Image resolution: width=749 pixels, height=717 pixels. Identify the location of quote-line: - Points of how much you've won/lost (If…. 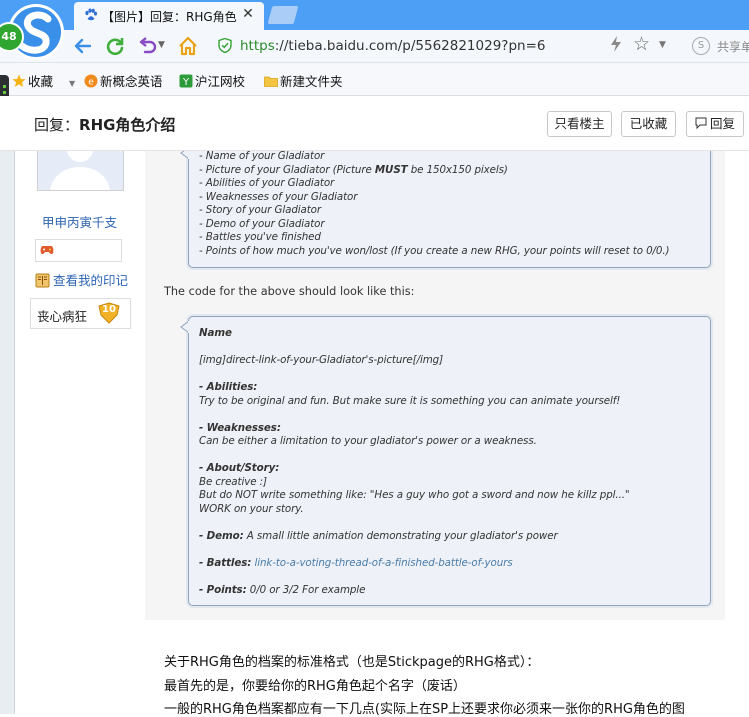
(434, 251).